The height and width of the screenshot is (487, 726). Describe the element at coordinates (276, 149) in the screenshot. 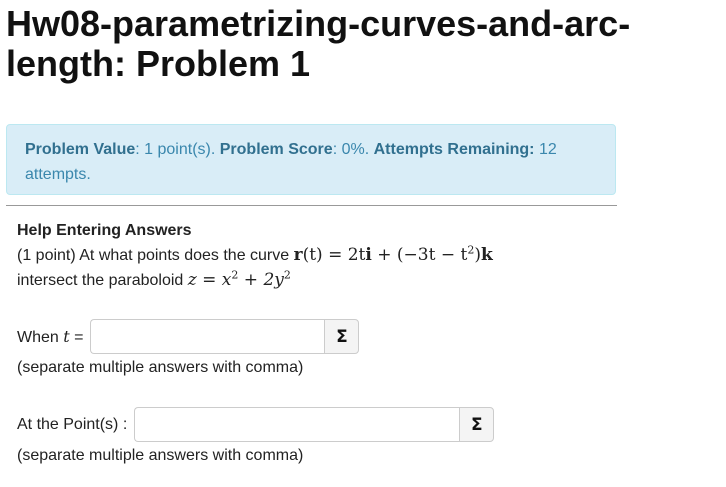

I see `problem-score-label: Problem Score` at that location.